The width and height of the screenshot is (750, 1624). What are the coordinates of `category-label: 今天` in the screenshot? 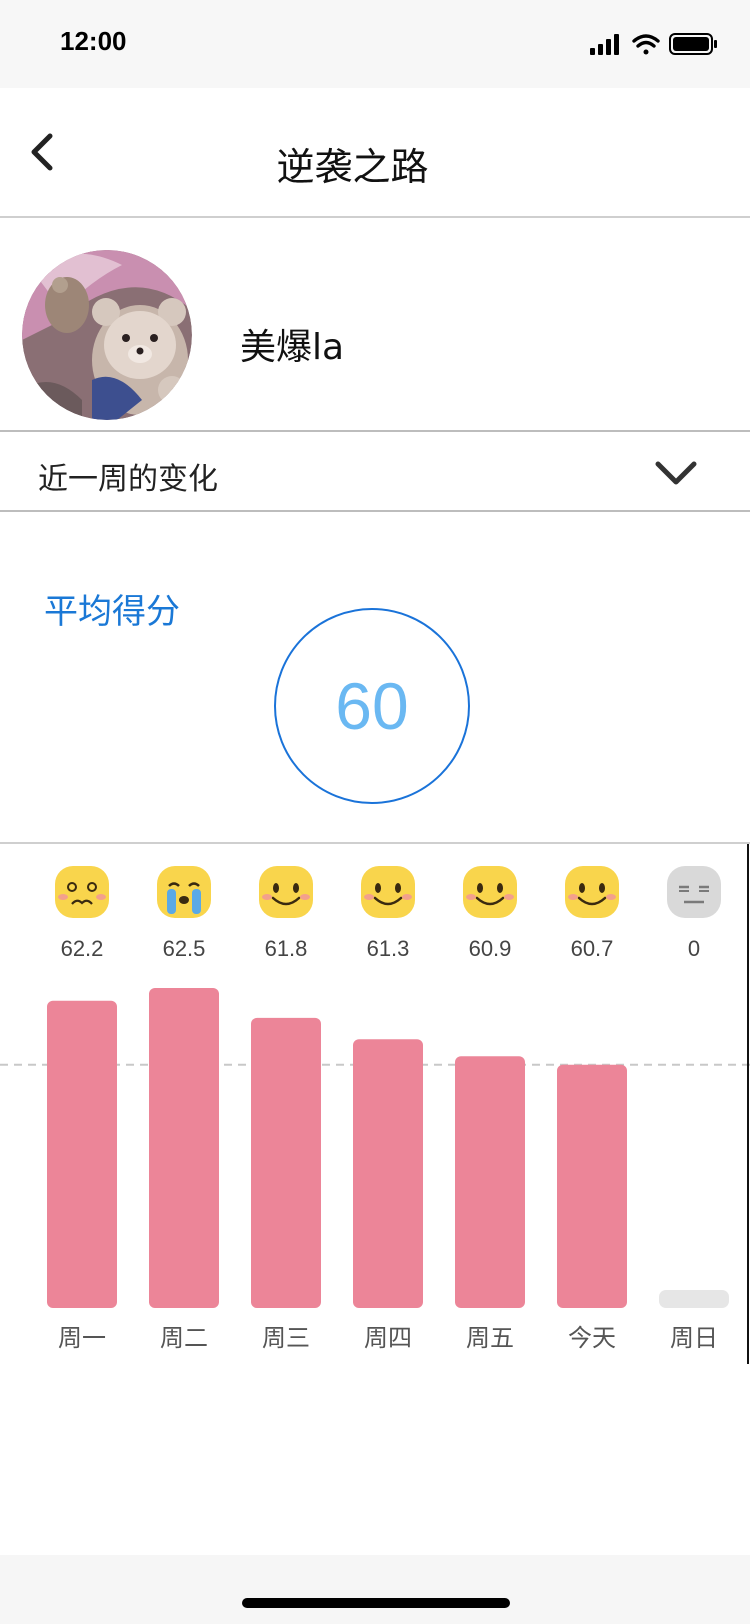 It's located at (592, 1338).